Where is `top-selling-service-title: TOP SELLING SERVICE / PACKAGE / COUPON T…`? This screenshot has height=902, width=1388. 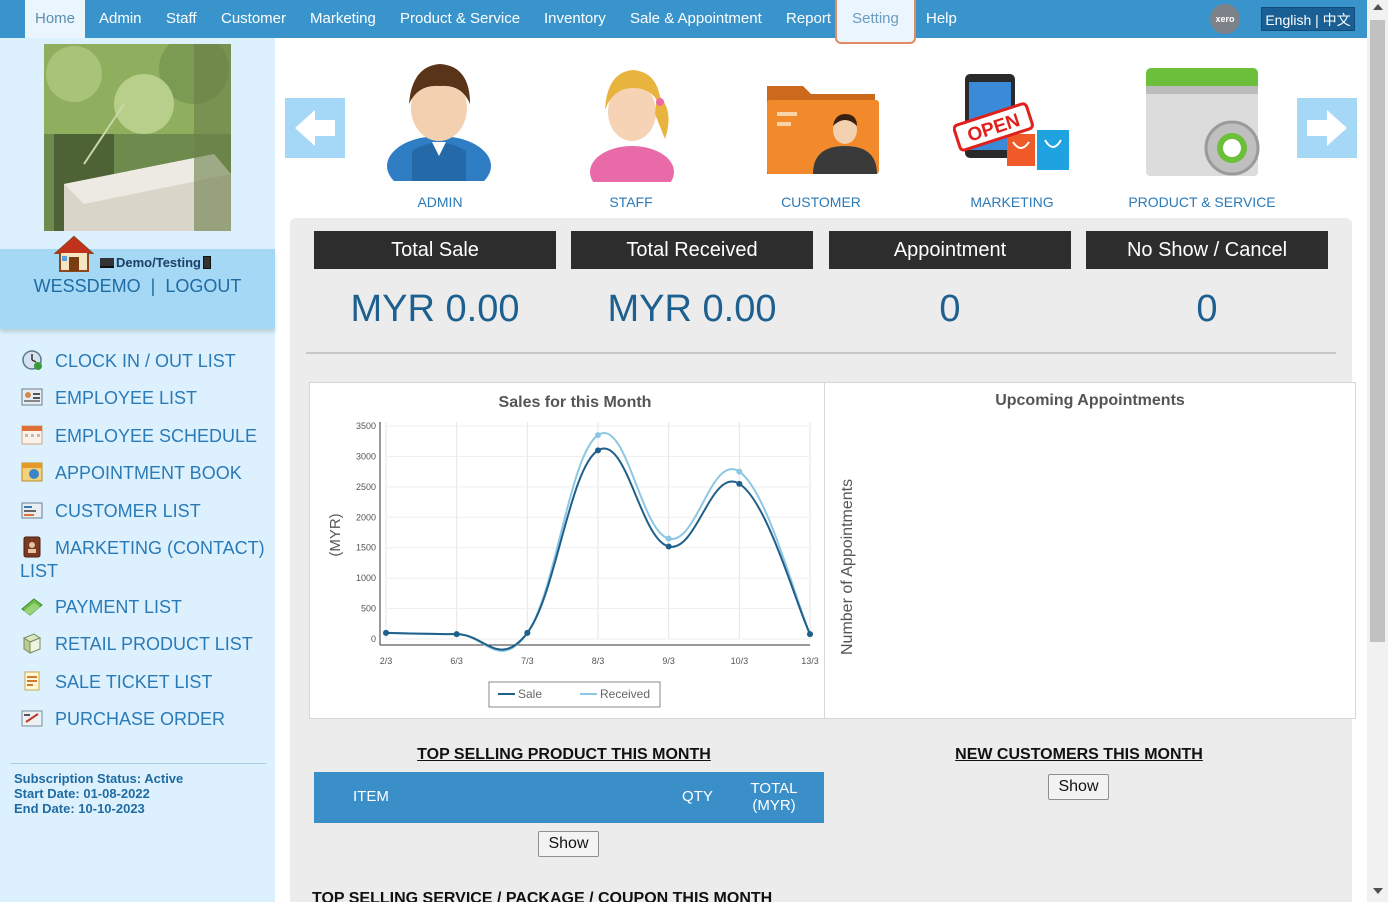
top-selling-service-title: TOP SELLING SERVICE / PACKAGE / COUPON T… is located at coordinates (542, 896).